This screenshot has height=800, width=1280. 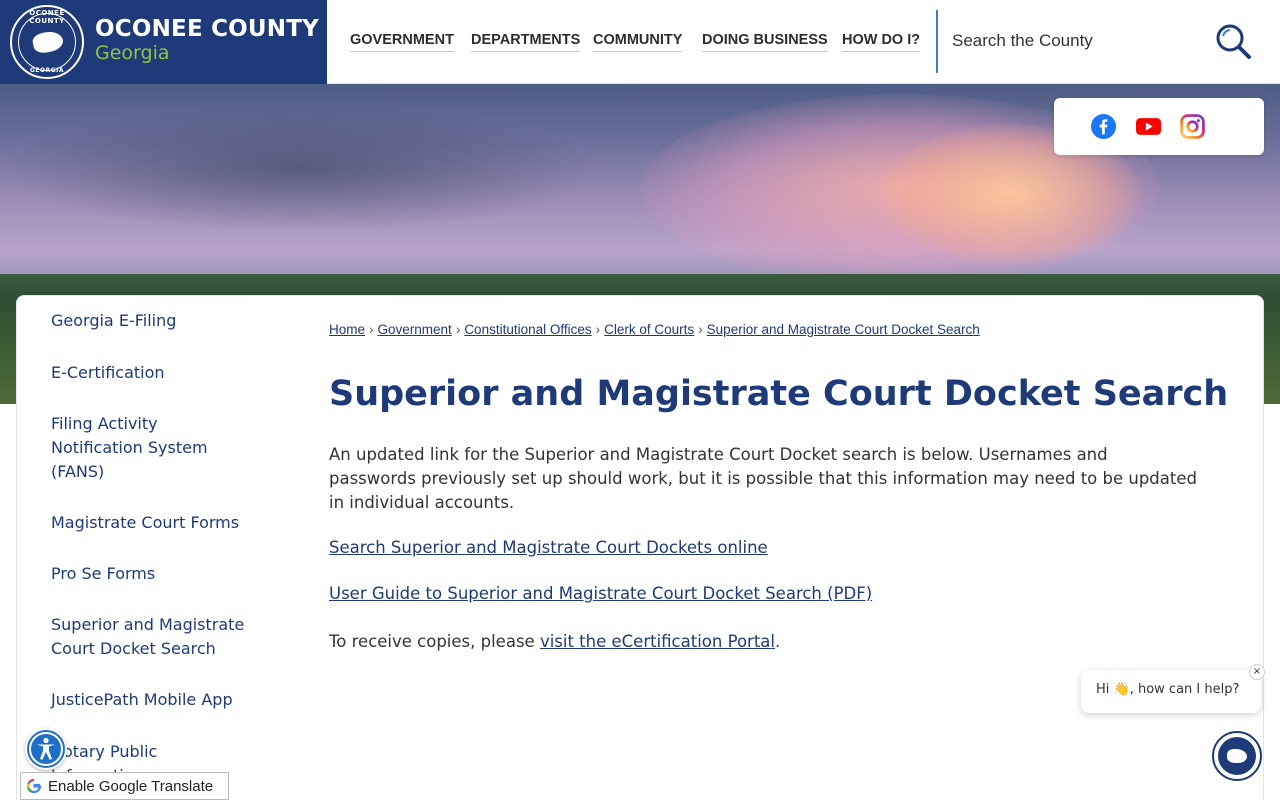 What do you see at coordinates (207, 29) in the screenshot?
I see `brand-name: OCONEE COUNTY` at bounding box center [207, 29].